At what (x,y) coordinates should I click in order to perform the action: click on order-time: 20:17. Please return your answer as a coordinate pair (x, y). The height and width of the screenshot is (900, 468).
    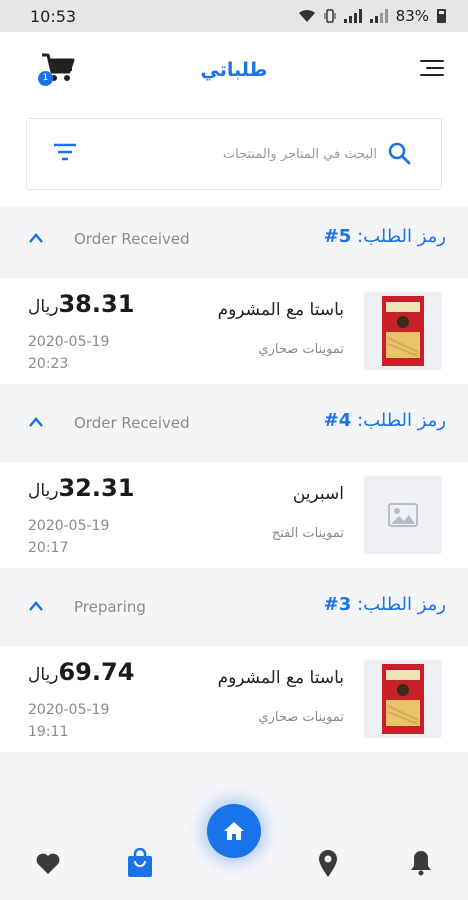
    Looking at the image, I should click on (48, 548).